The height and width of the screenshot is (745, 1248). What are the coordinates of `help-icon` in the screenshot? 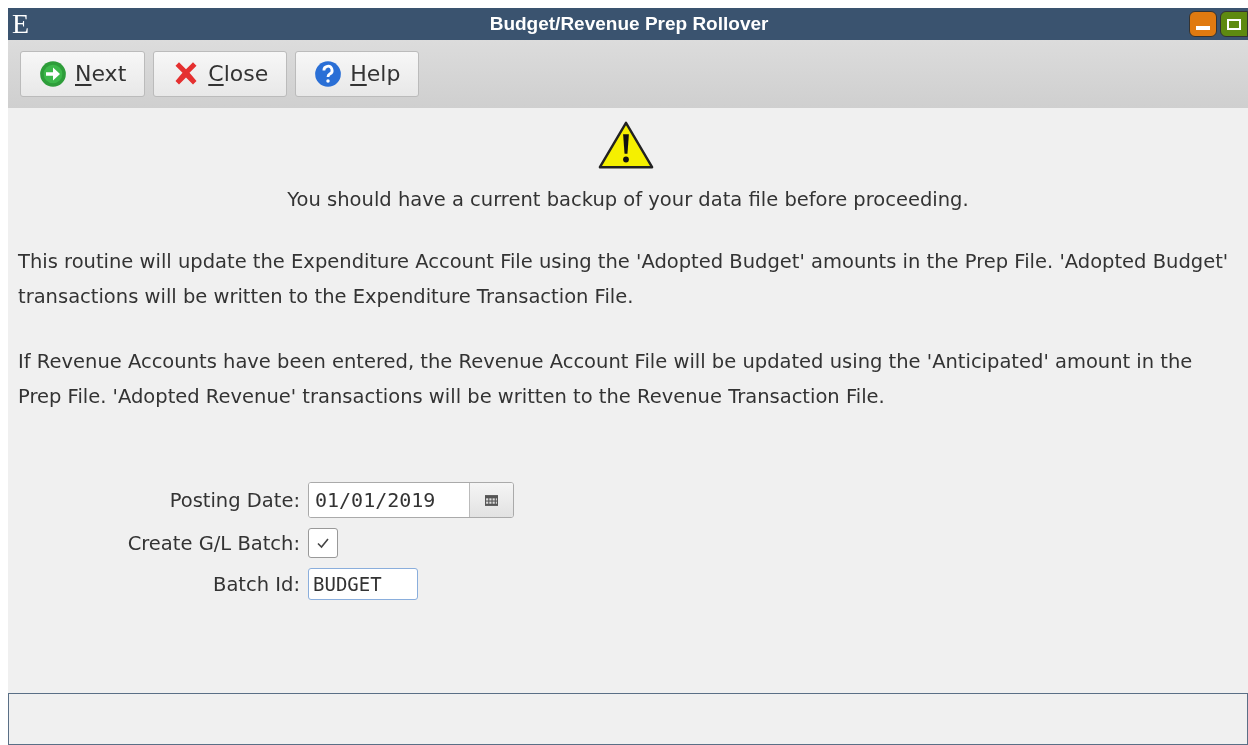 It's located at (328, 74).